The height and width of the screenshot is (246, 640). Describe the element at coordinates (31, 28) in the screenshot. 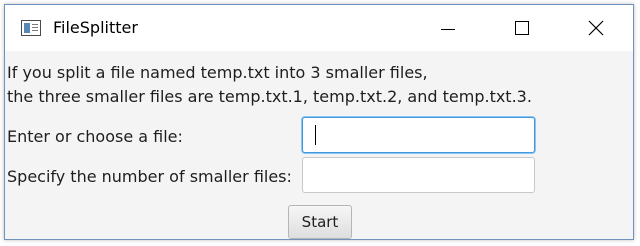

I see `app-window-icon` at that location.